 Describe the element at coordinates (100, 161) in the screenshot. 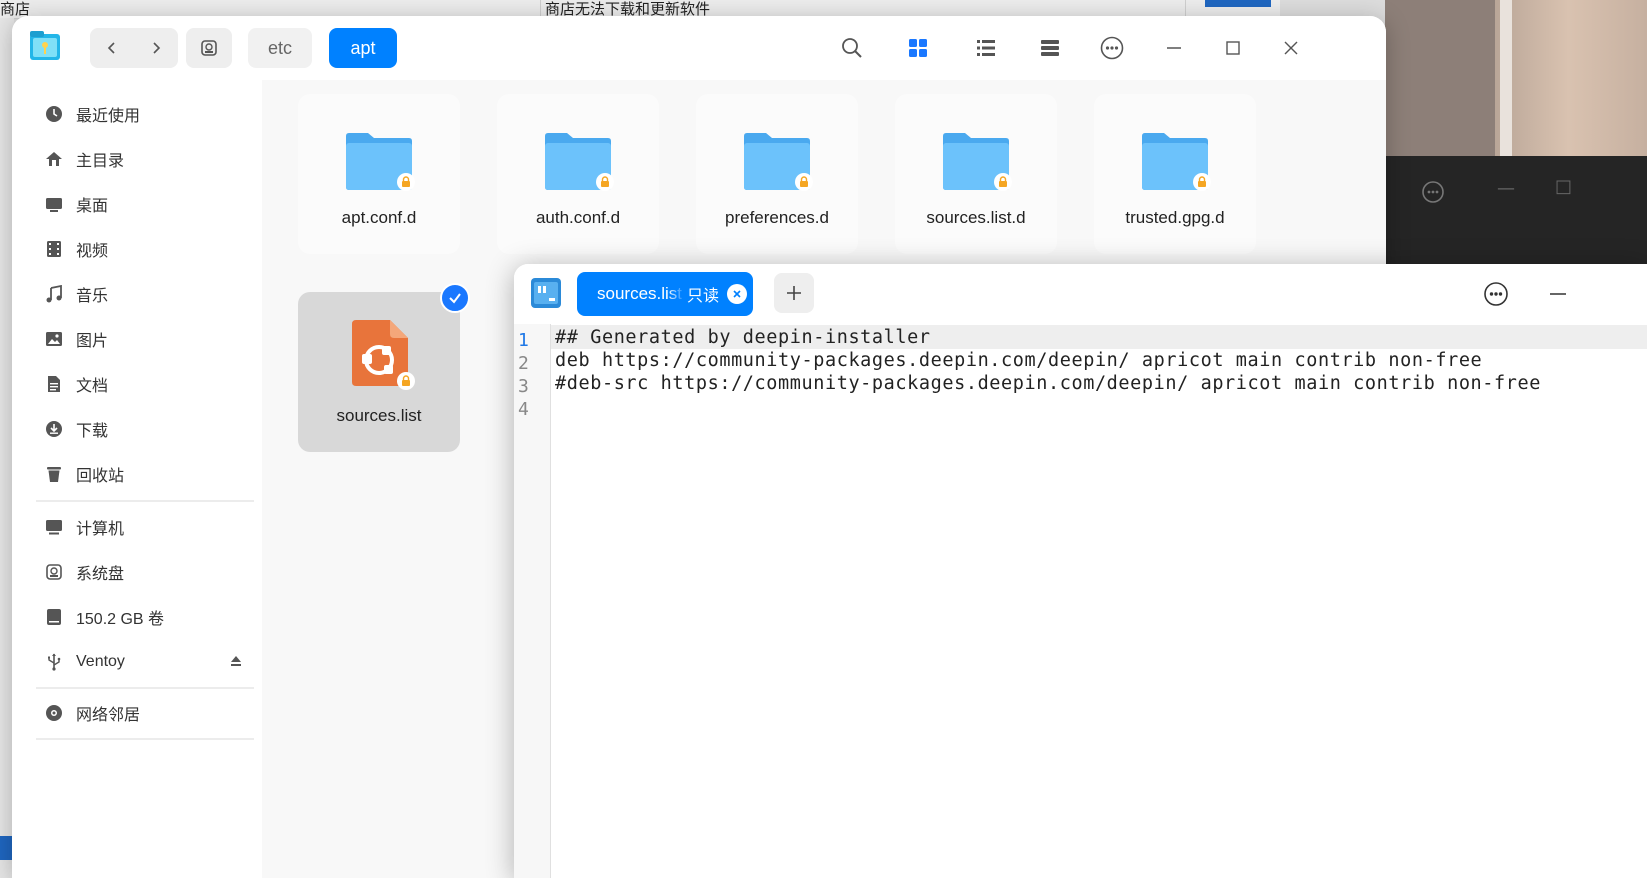

I see `sidebar-item-label: 主目录` at that location.